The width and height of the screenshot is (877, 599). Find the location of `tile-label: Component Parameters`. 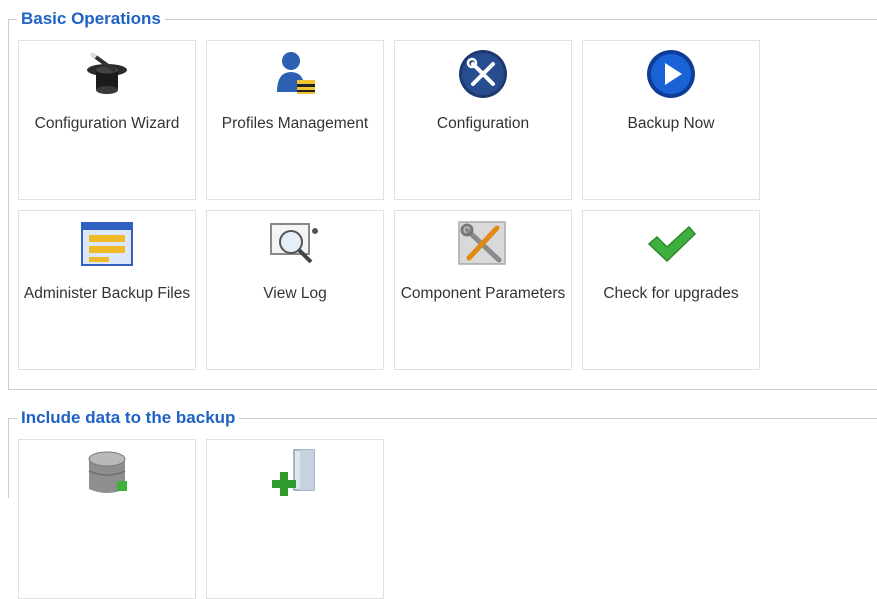

tile-label: Component Parameters is located at coordinates (483, 293).